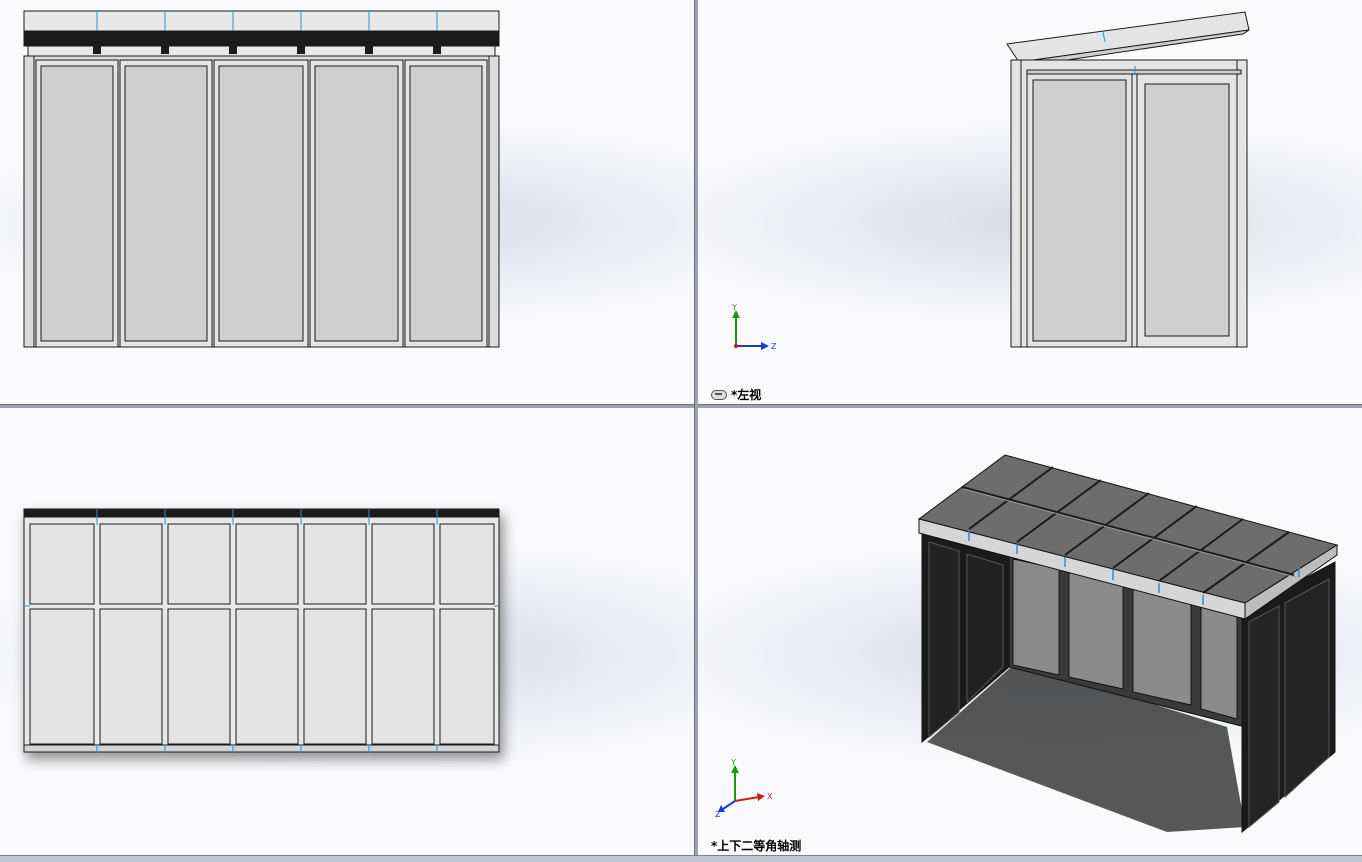 This screenshot has width=1362, height=862. Describe the element at coordinates (750, 787) in the screenshot. I see `coordinate-triad-dimetric: Y X Z` at that location.